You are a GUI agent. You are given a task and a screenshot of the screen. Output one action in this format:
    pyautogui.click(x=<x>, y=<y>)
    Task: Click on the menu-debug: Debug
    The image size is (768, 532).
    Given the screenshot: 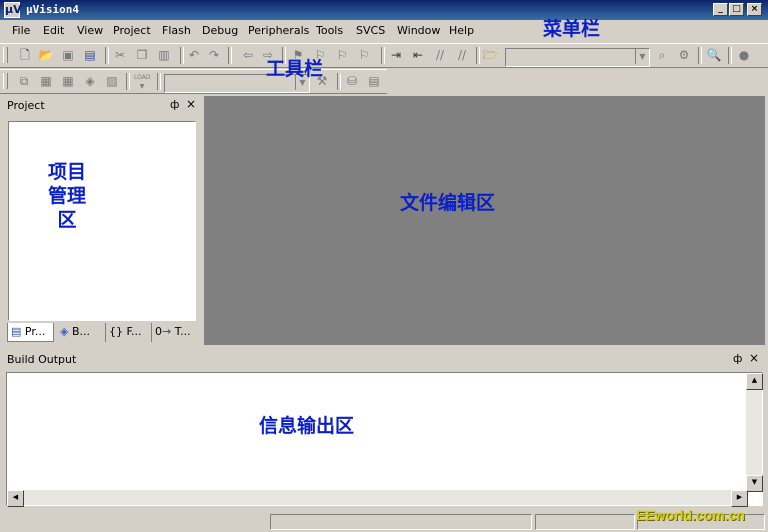 What is the action you would take?
    pyautogui.click(x=220, y=30)
    